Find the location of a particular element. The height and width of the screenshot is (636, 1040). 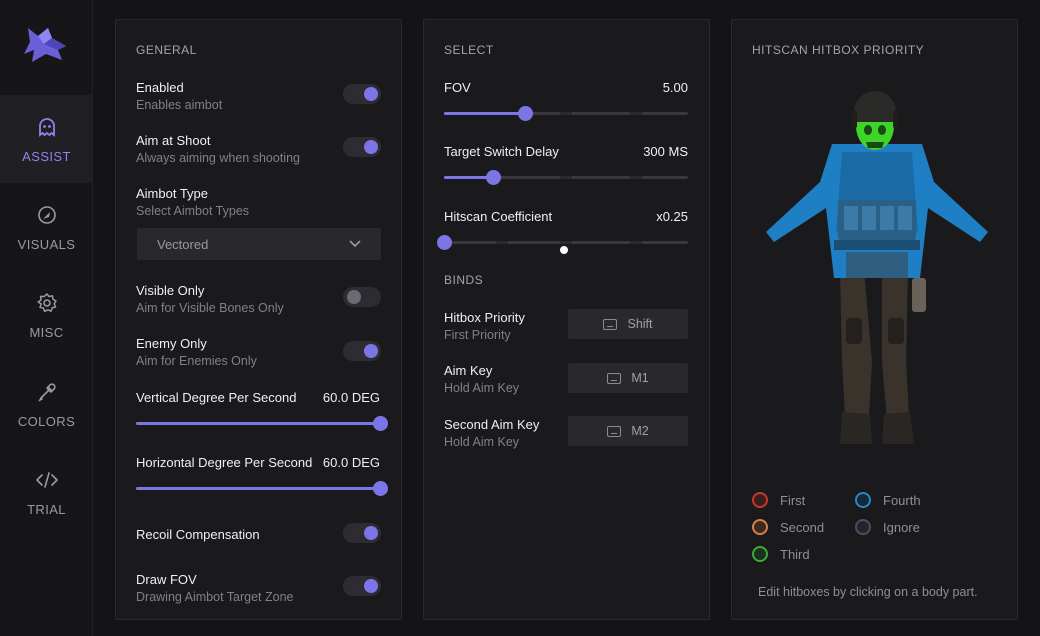

setting-title: Aim at Shoot is located at coordinates (173, 140).